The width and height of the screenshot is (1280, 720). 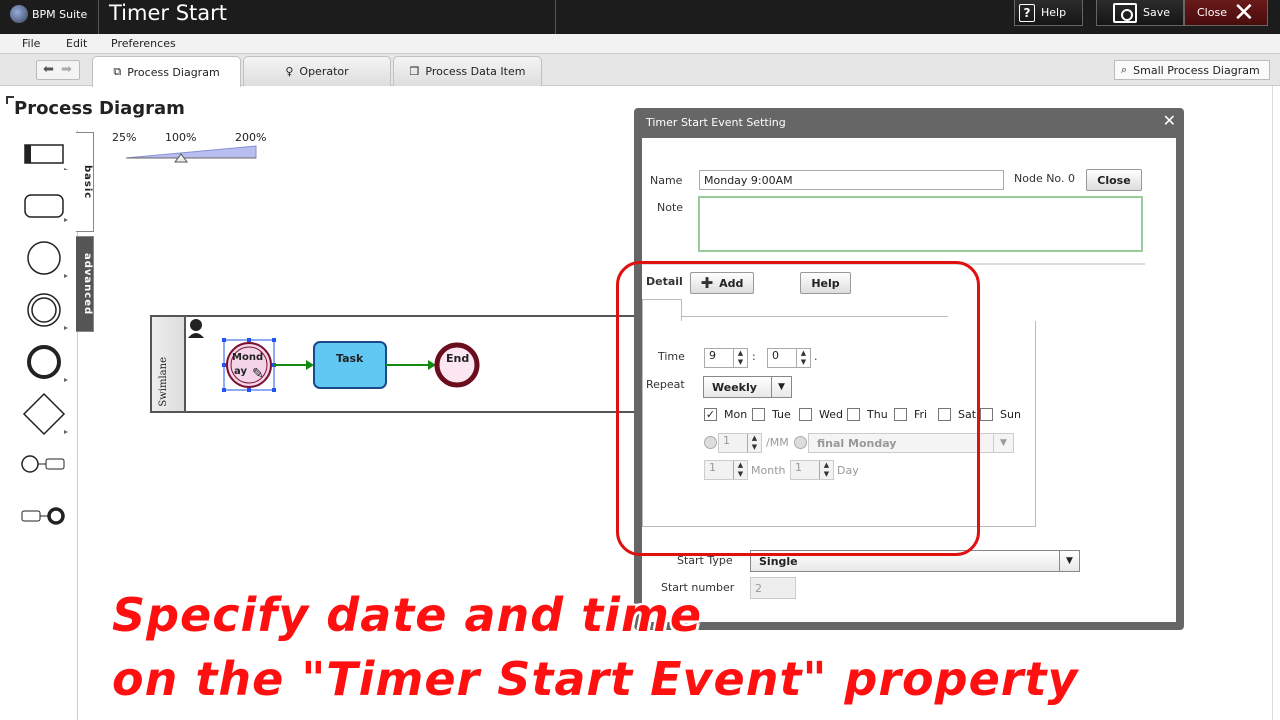 I want to click on undo-icon: ⬅, so click(x=48, y=69).